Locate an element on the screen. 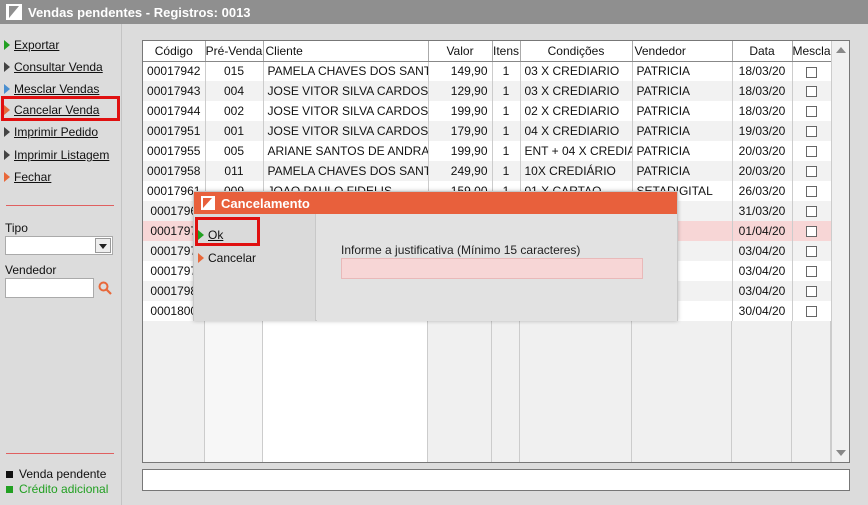 Image resolution: width=868 pixels, height=505 pixels. legend-pending-label: Venda pendente is located at coordinates (63, 474).